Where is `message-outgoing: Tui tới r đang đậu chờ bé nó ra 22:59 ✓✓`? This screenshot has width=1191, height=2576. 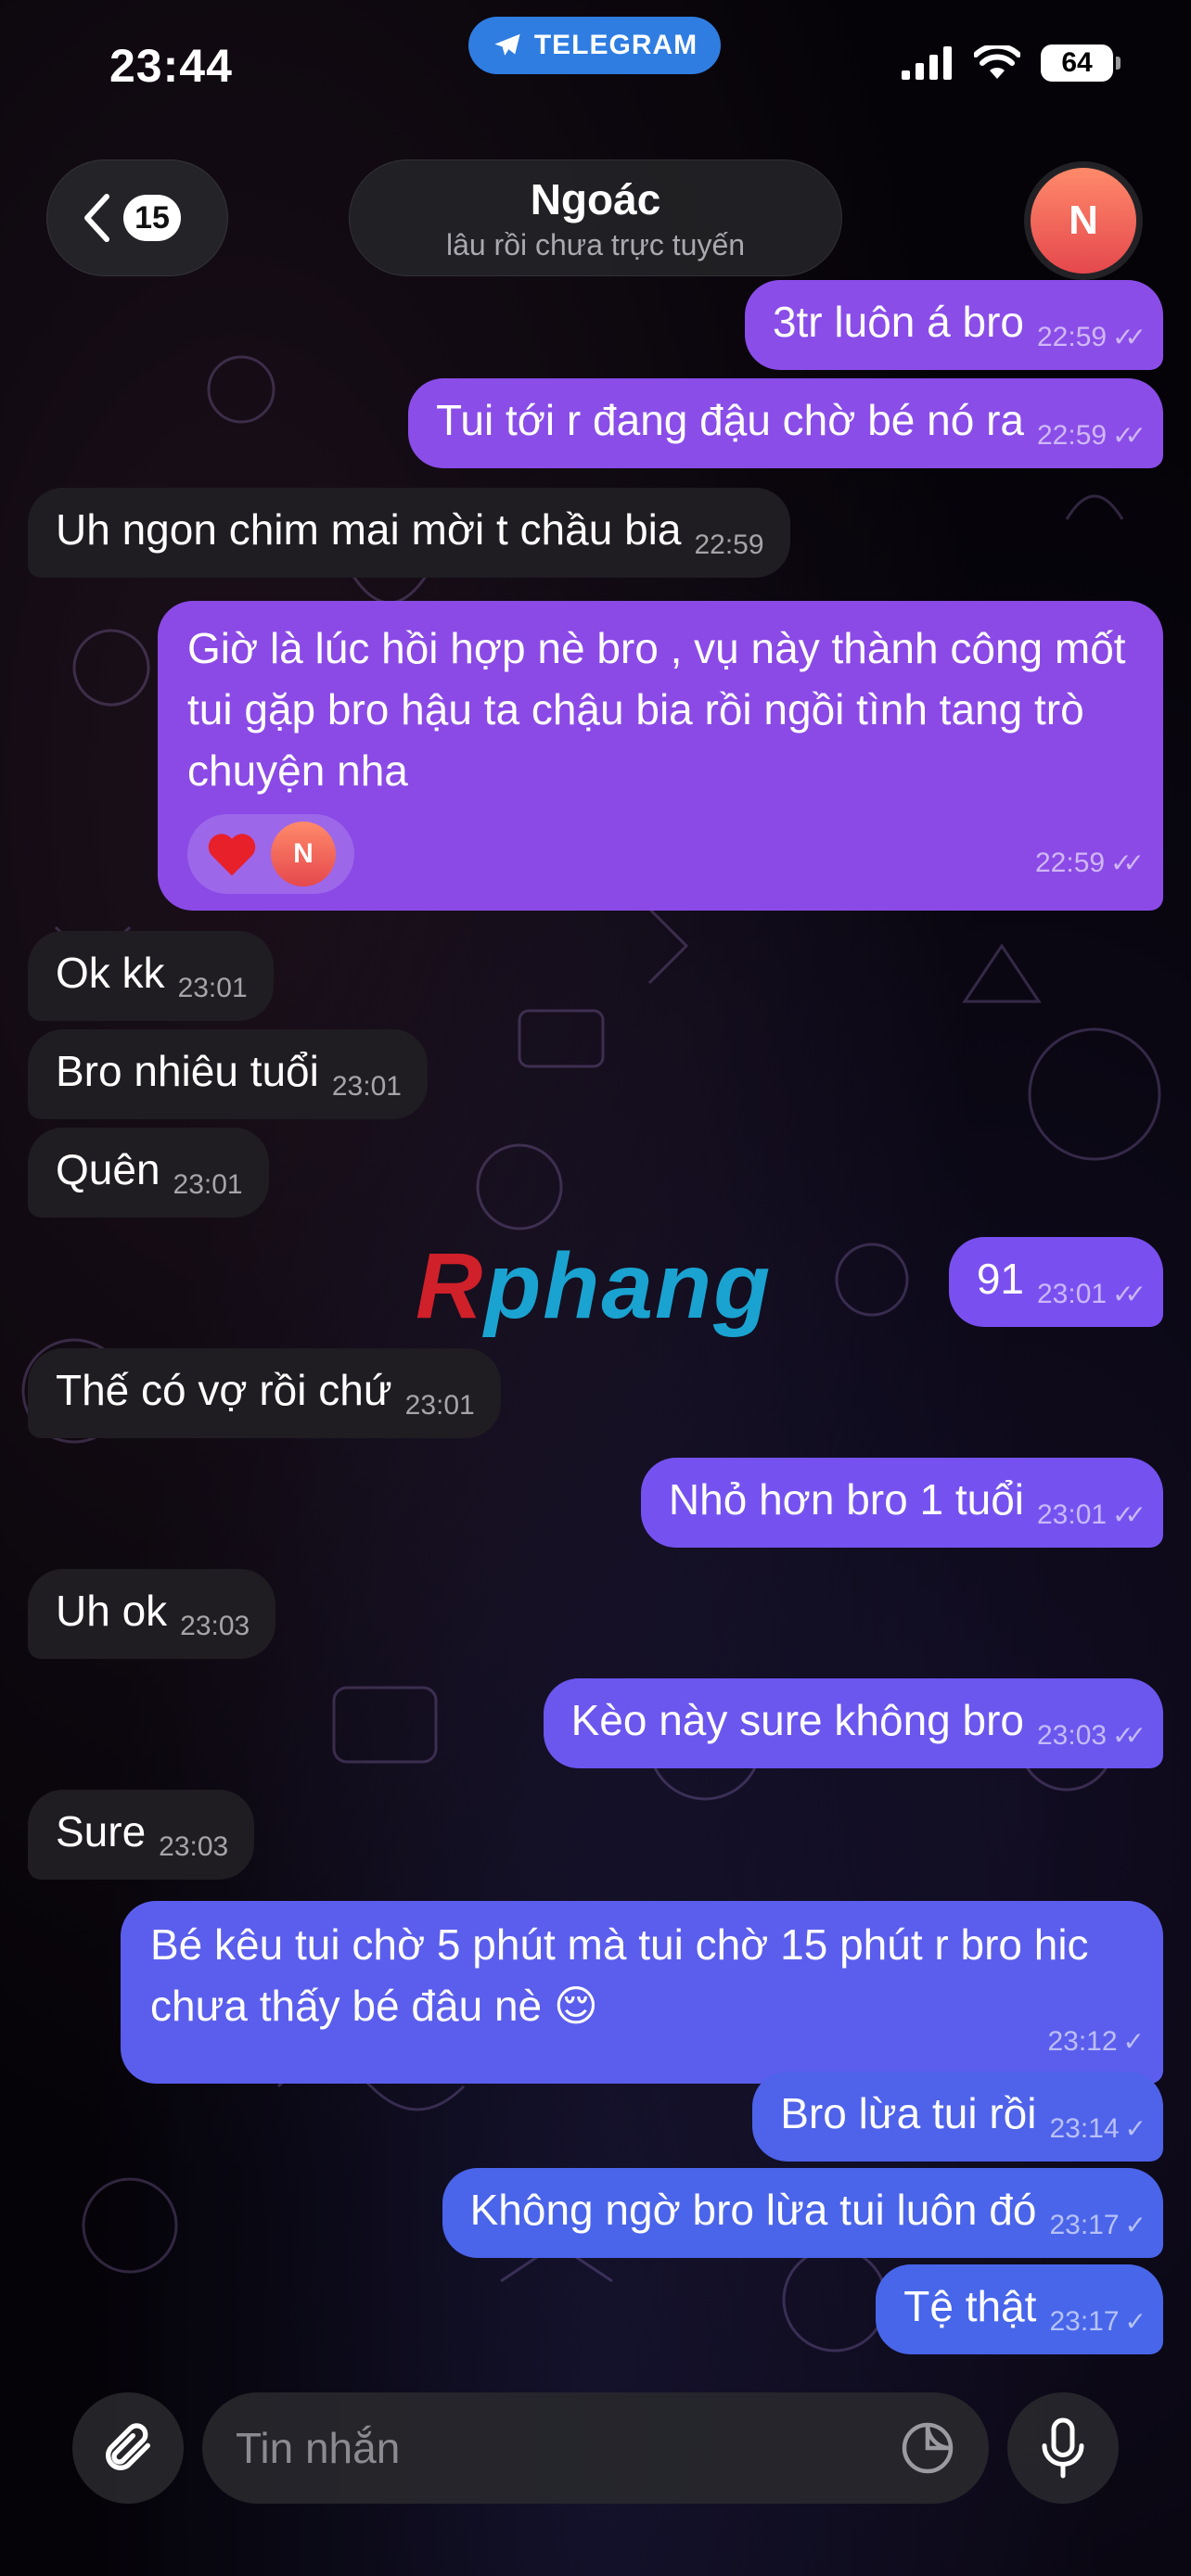
message-outgoing: Tui tới r đang đậu chờ bé nó ra 22:59 ✓✓ is located at coordinates (785, 423).